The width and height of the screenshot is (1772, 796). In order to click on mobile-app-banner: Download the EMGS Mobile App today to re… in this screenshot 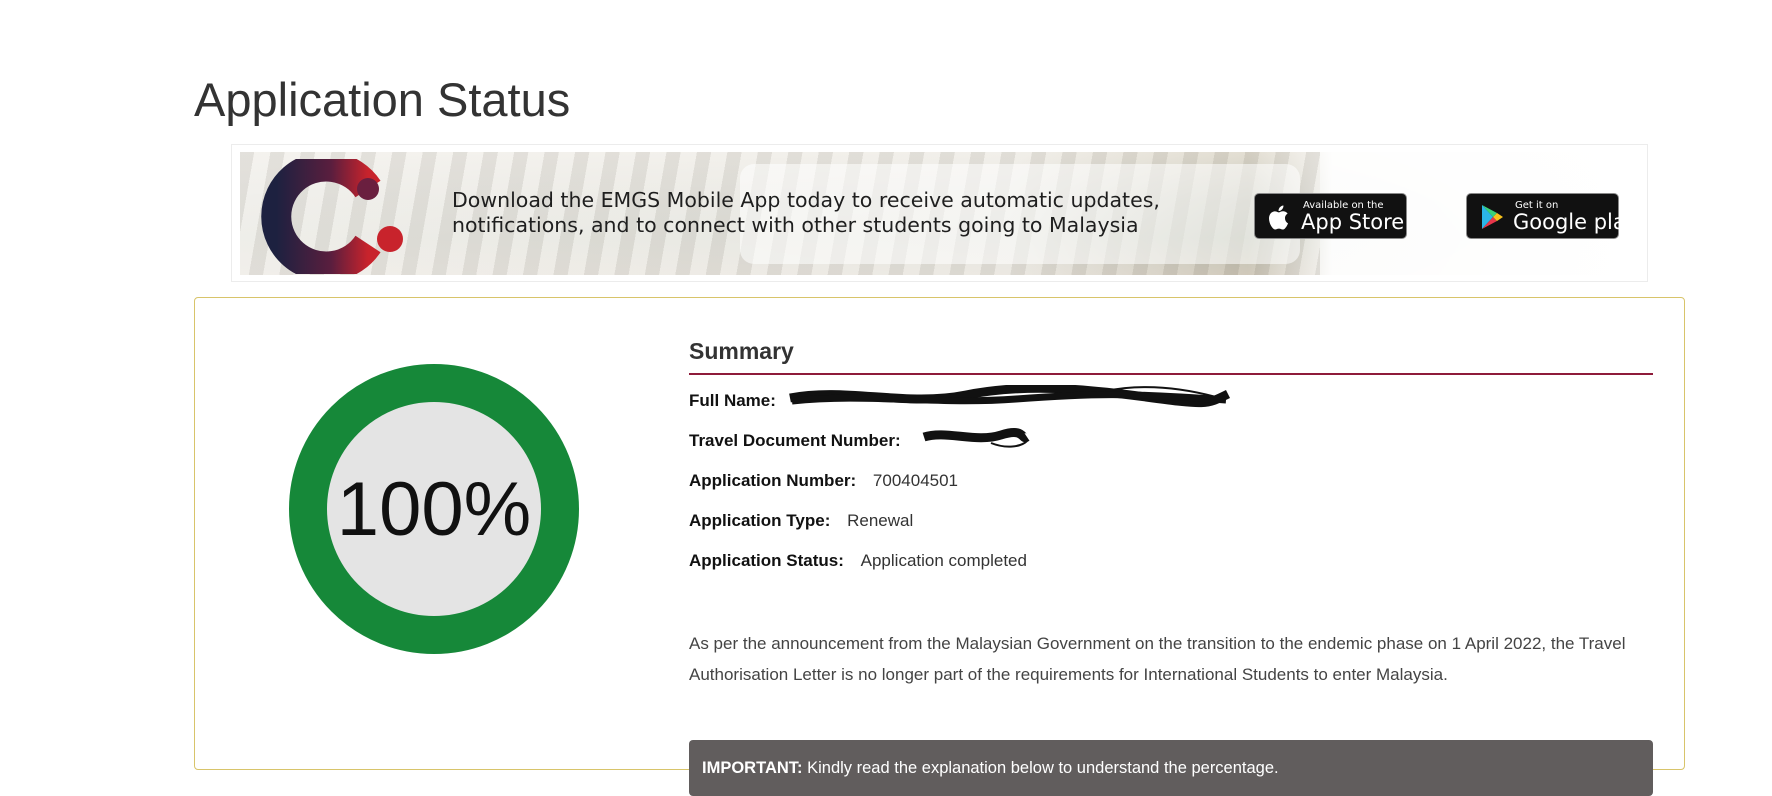, I will do `click(939, 213)`.